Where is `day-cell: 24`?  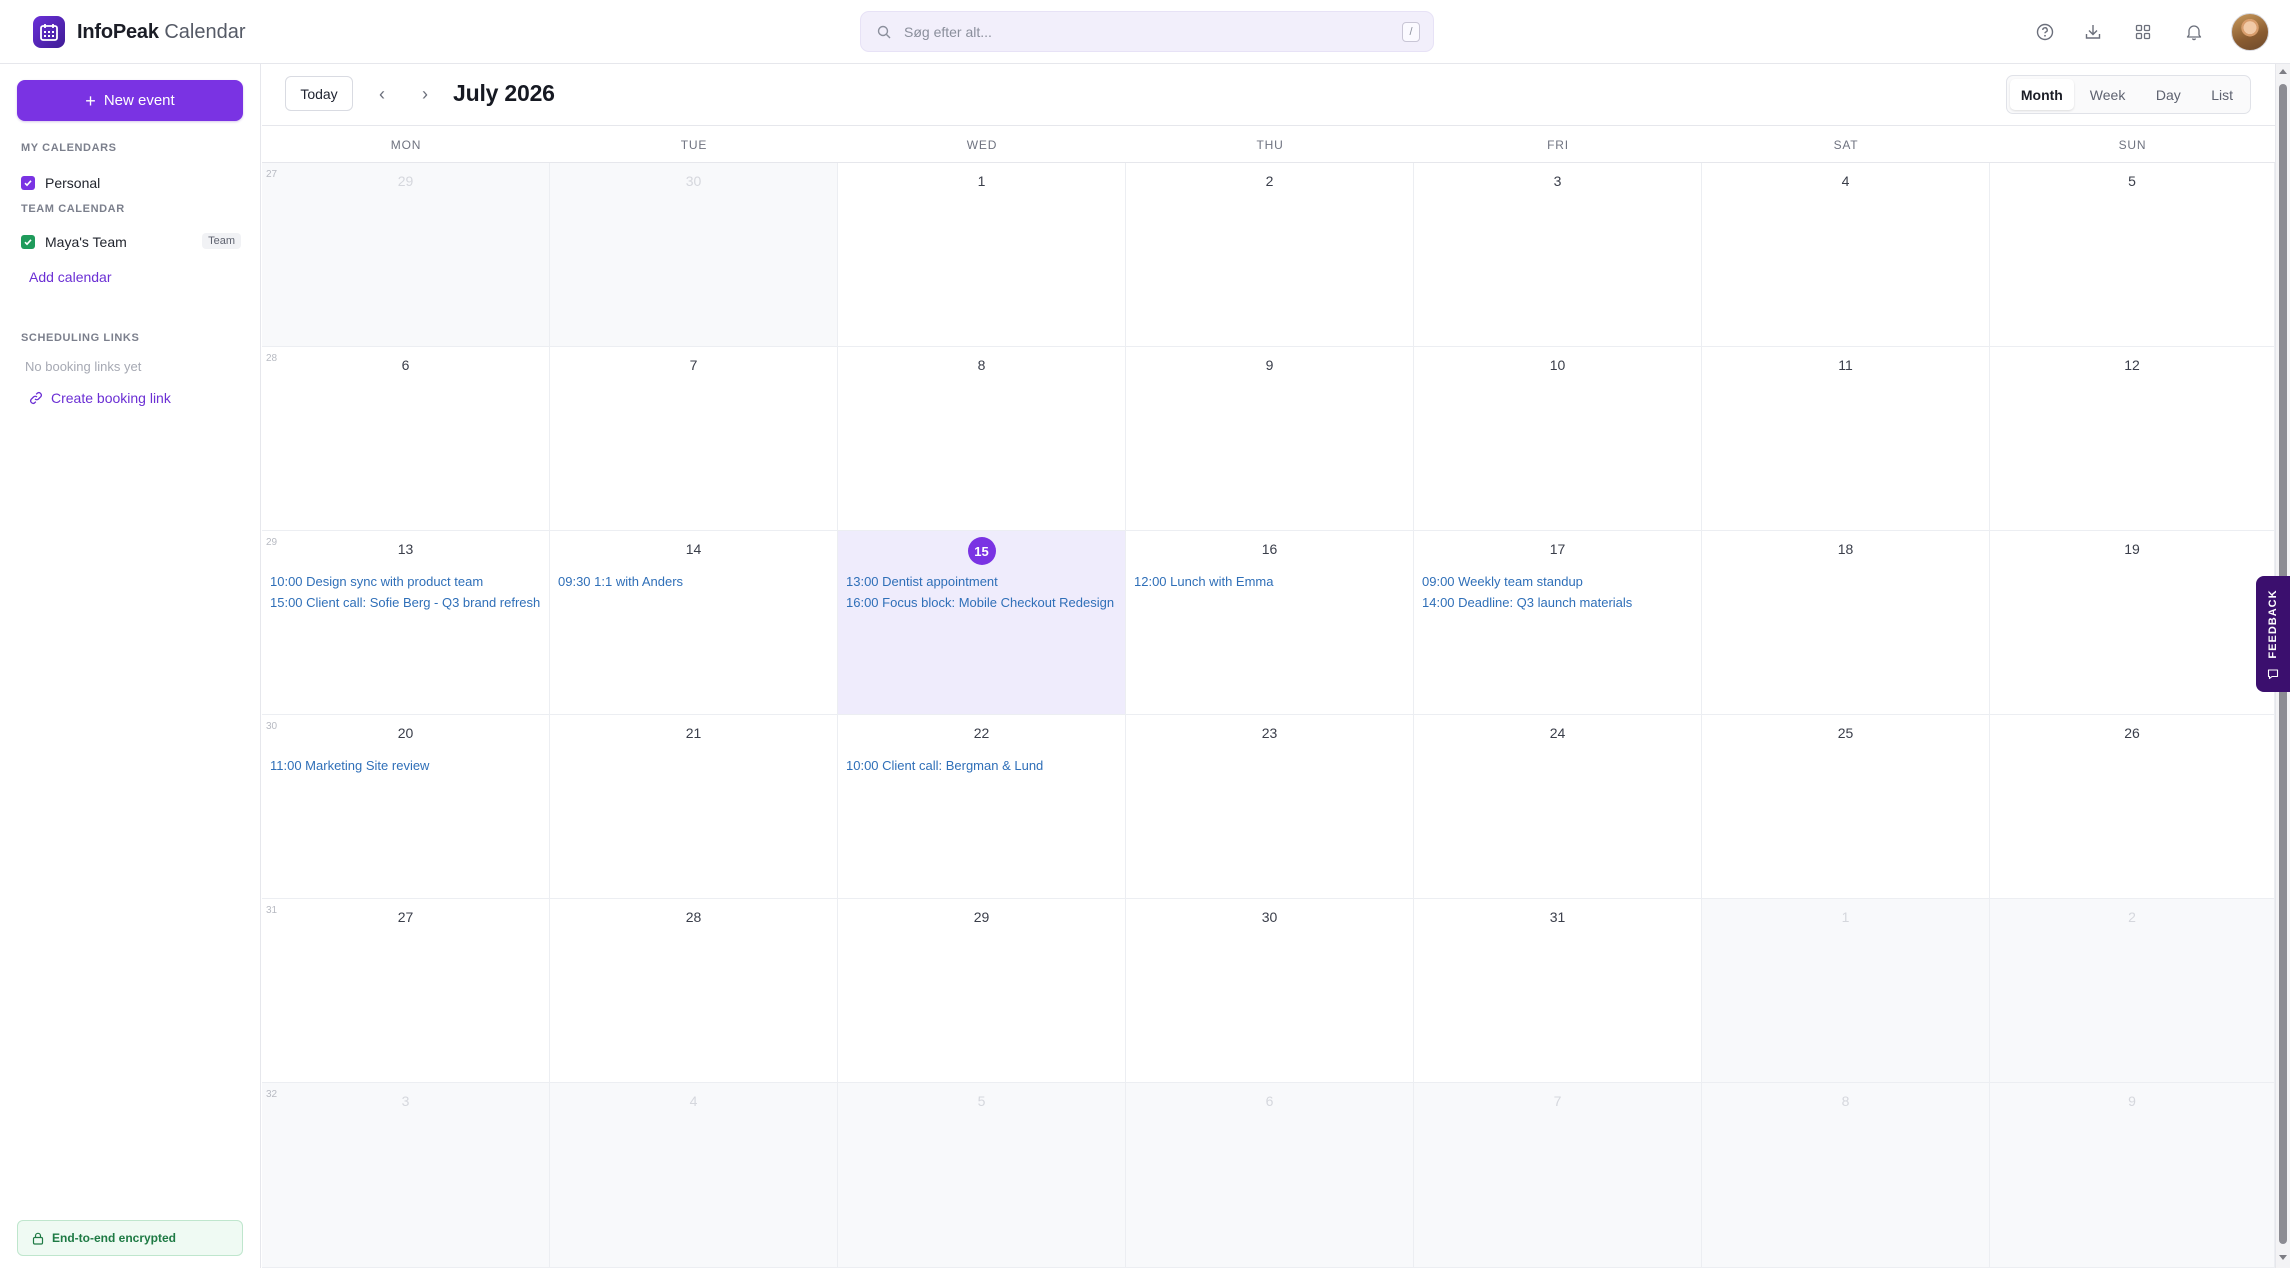
day-cell: 24 is located at coordinates (1558, 807).